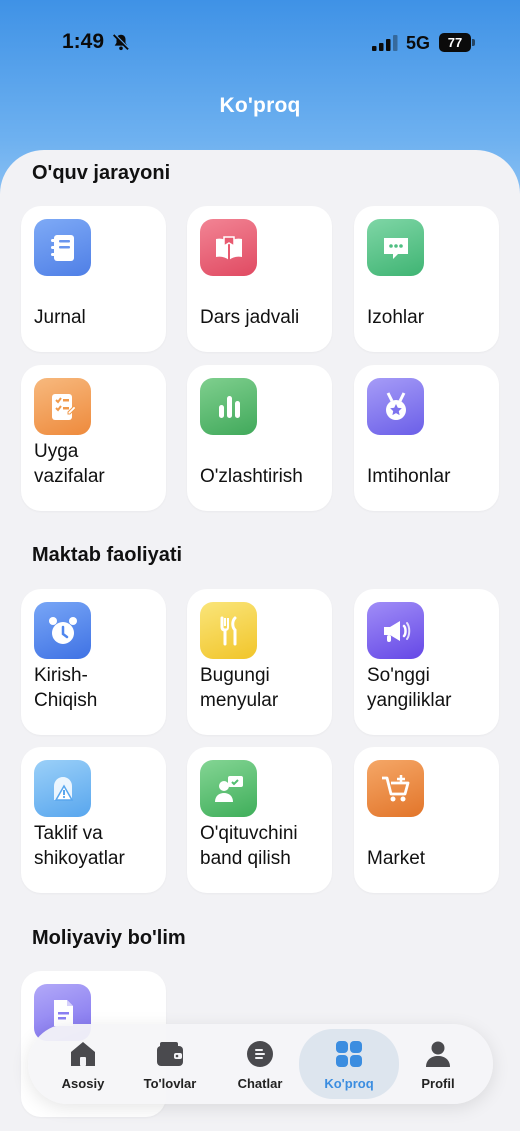  Describe the element at coordinates (385, 43) in the screenshot. I see `signal-icon` at that location.